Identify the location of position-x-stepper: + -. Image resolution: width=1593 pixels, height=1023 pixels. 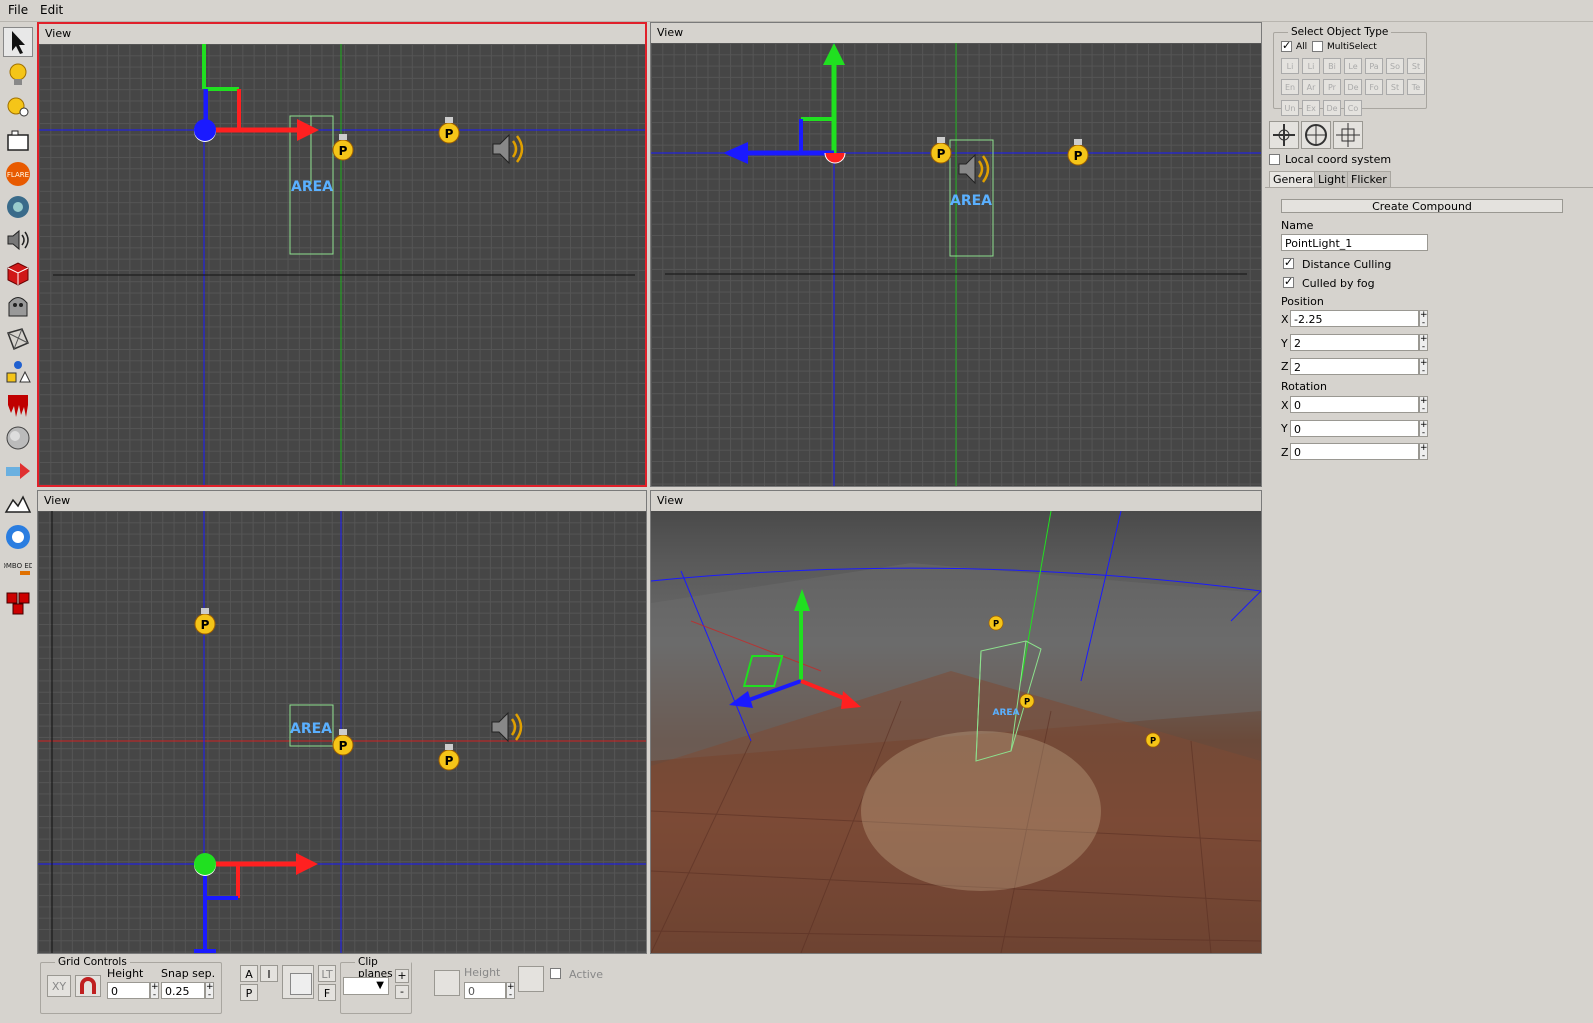
(1423, 319).